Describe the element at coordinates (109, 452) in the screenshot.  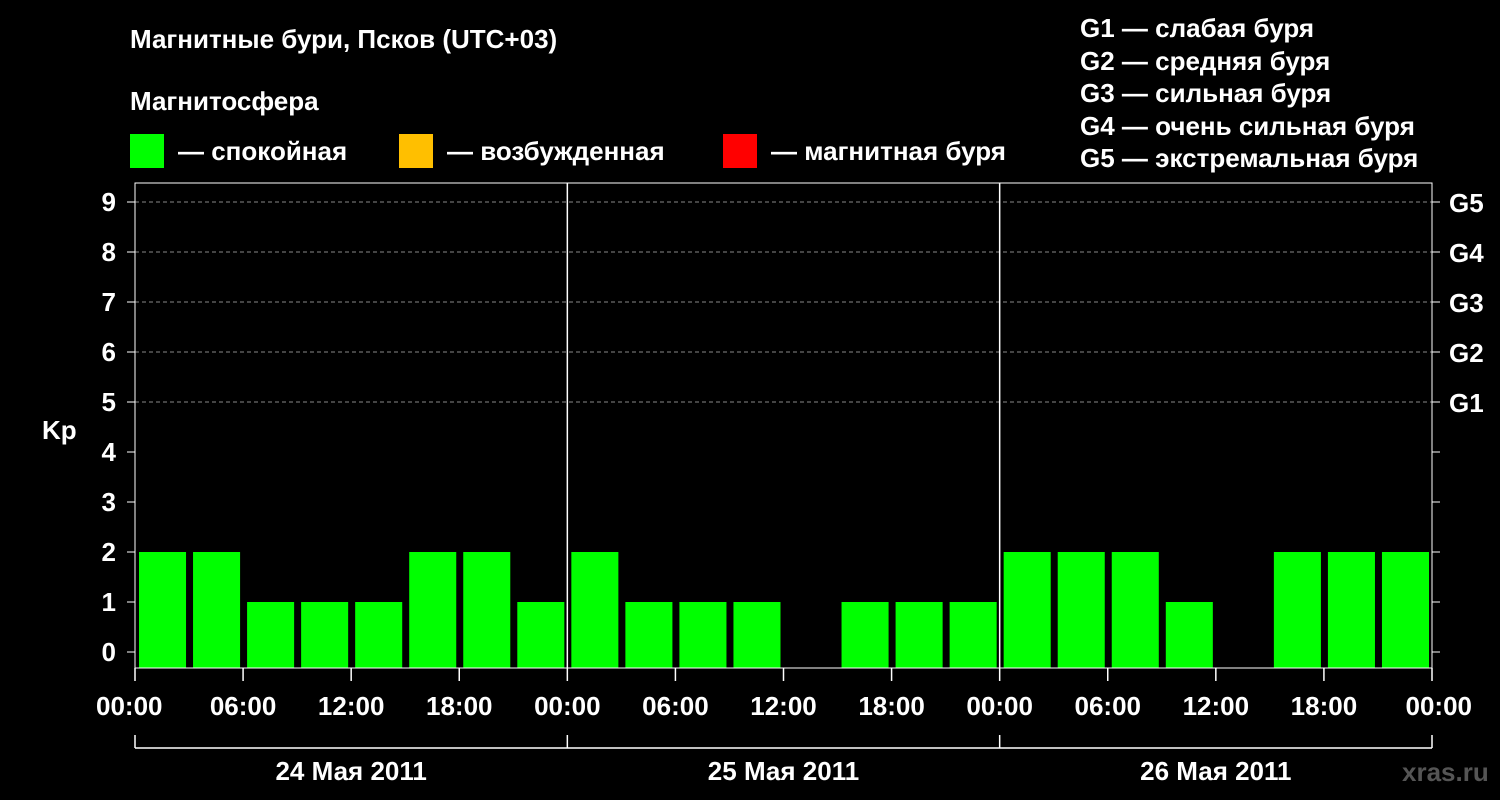
I see `y-tick-label: 4` at that location.